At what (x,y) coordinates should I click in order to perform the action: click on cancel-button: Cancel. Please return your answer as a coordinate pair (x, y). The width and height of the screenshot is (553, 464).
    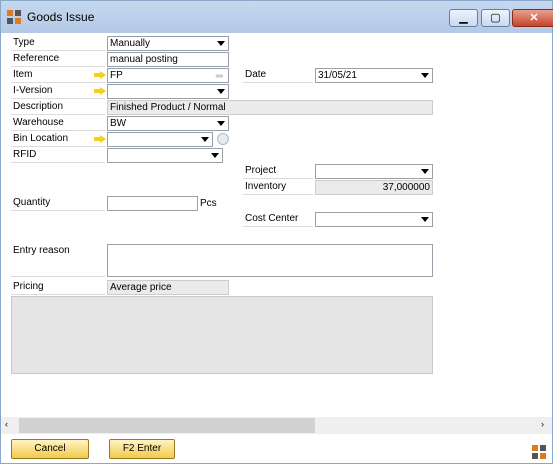
    Looking at the image, I should click on (50, 449).